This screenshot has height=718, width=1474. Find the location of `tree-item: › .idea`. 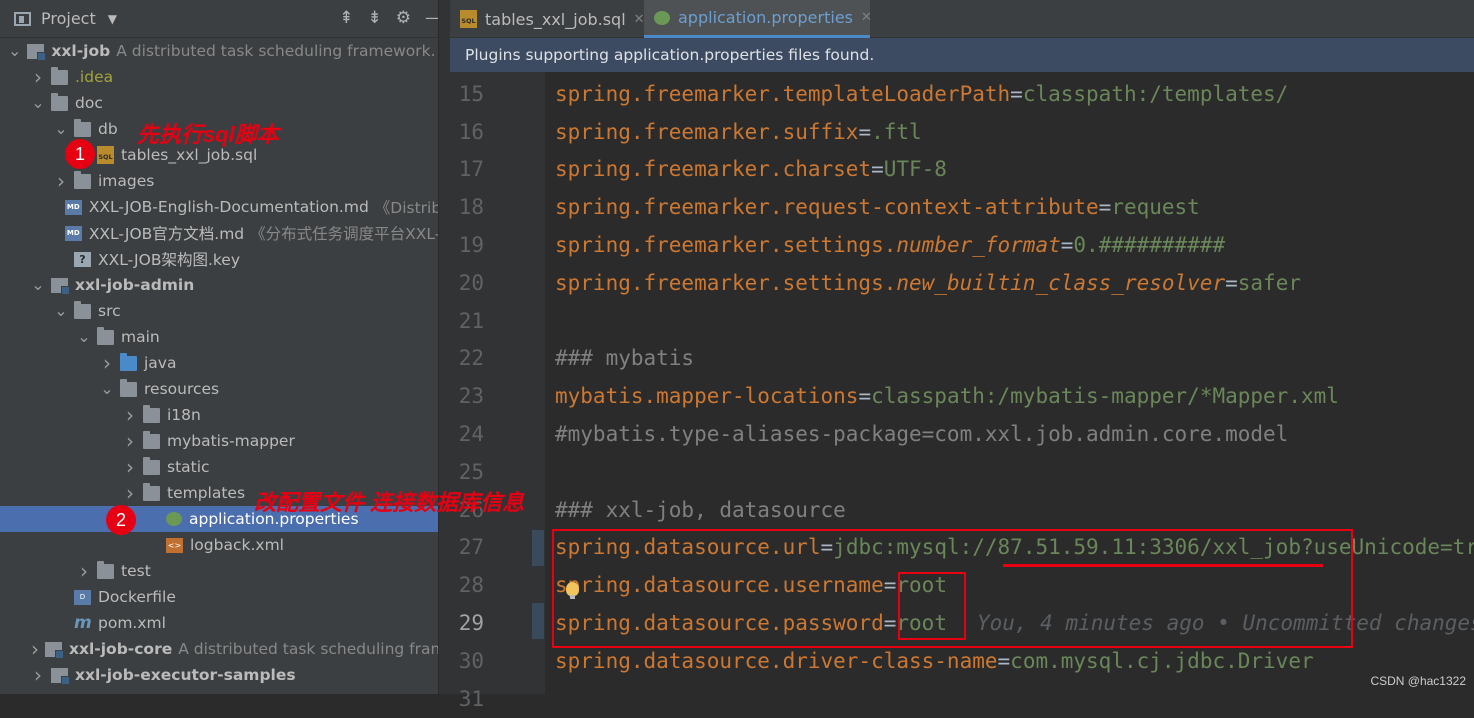

tree-item: › .idea is located at coordinates (219, 77).